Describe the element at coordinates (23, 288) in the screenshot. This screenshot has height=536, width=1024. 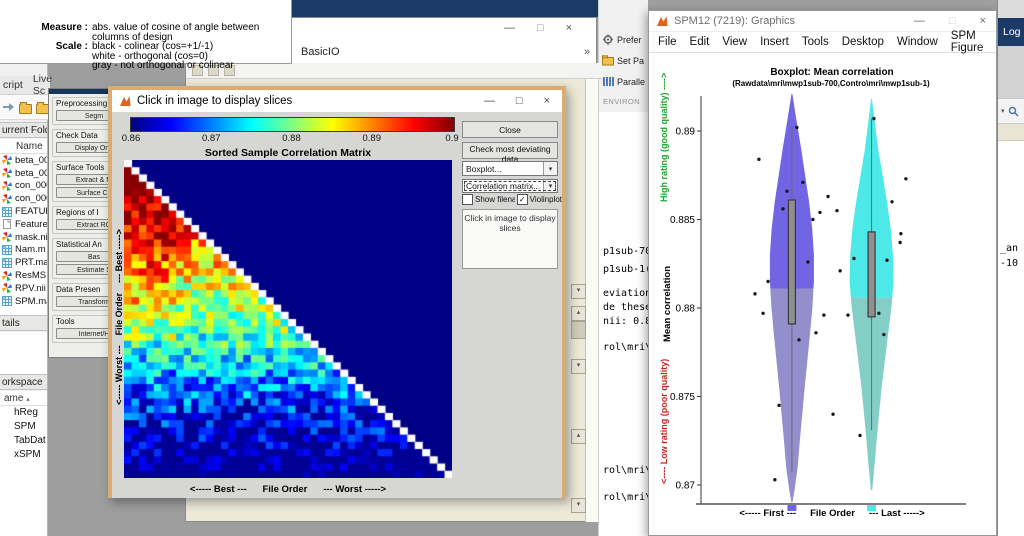
I see `file-row: RPV.nii` at that location.